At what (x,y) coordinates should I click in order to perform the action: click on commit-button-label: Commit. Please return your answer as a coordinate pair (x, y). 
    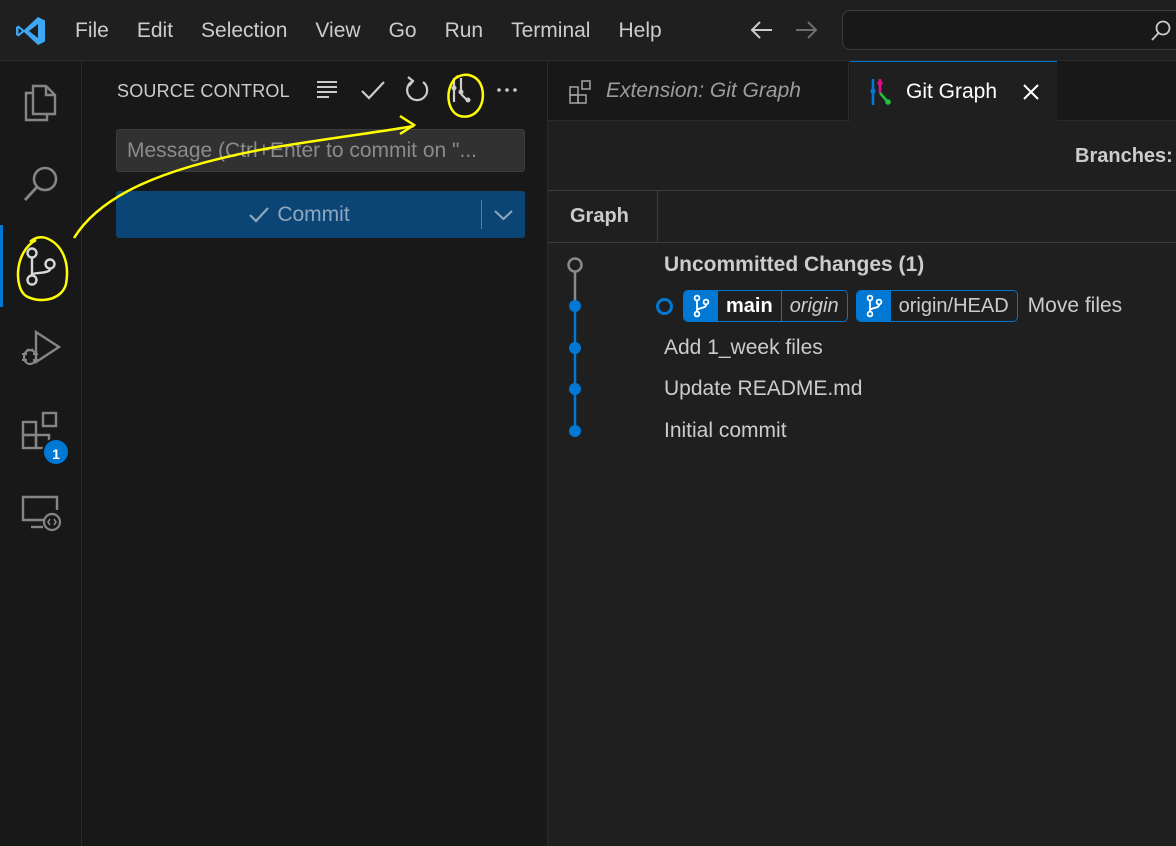
    Looking at the image, I should click on (313, 214).